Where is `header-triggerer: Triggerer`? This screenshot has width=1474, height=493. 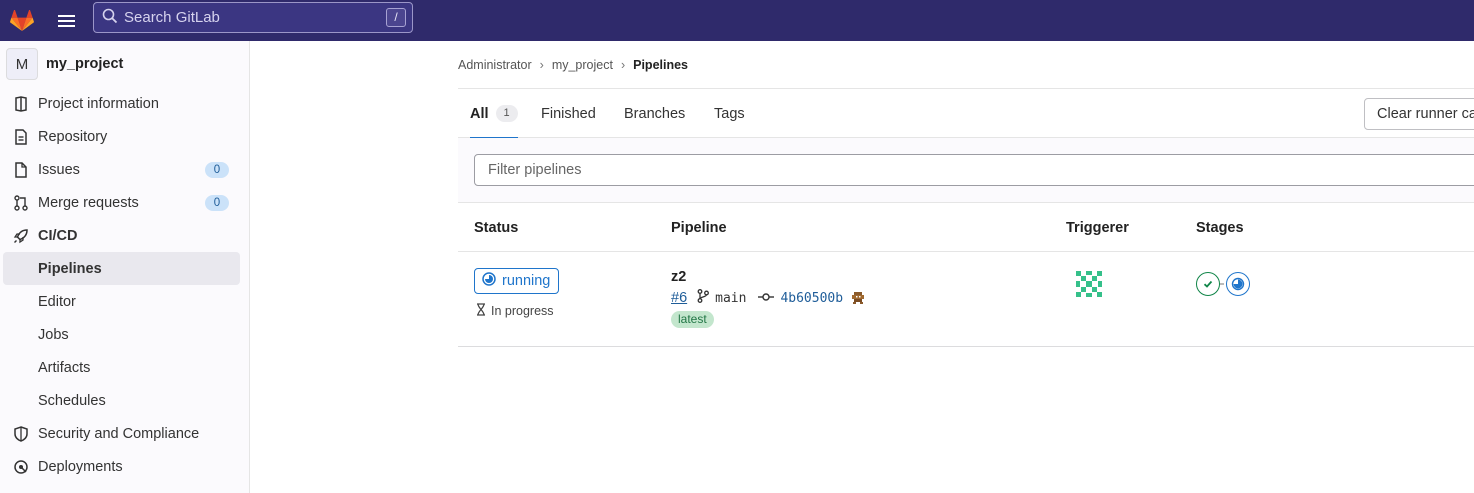
header-triggerer: Triggerer is located at coordinates (1097, 228).